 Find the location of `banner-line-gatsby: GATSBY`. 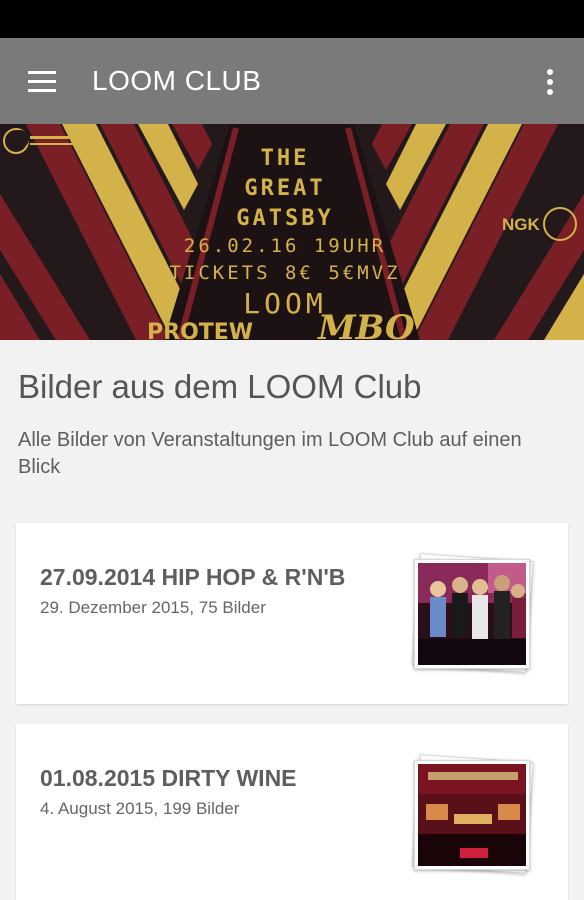

banner-line-gatsby: GATSBY is located at coordinates (285, 218).